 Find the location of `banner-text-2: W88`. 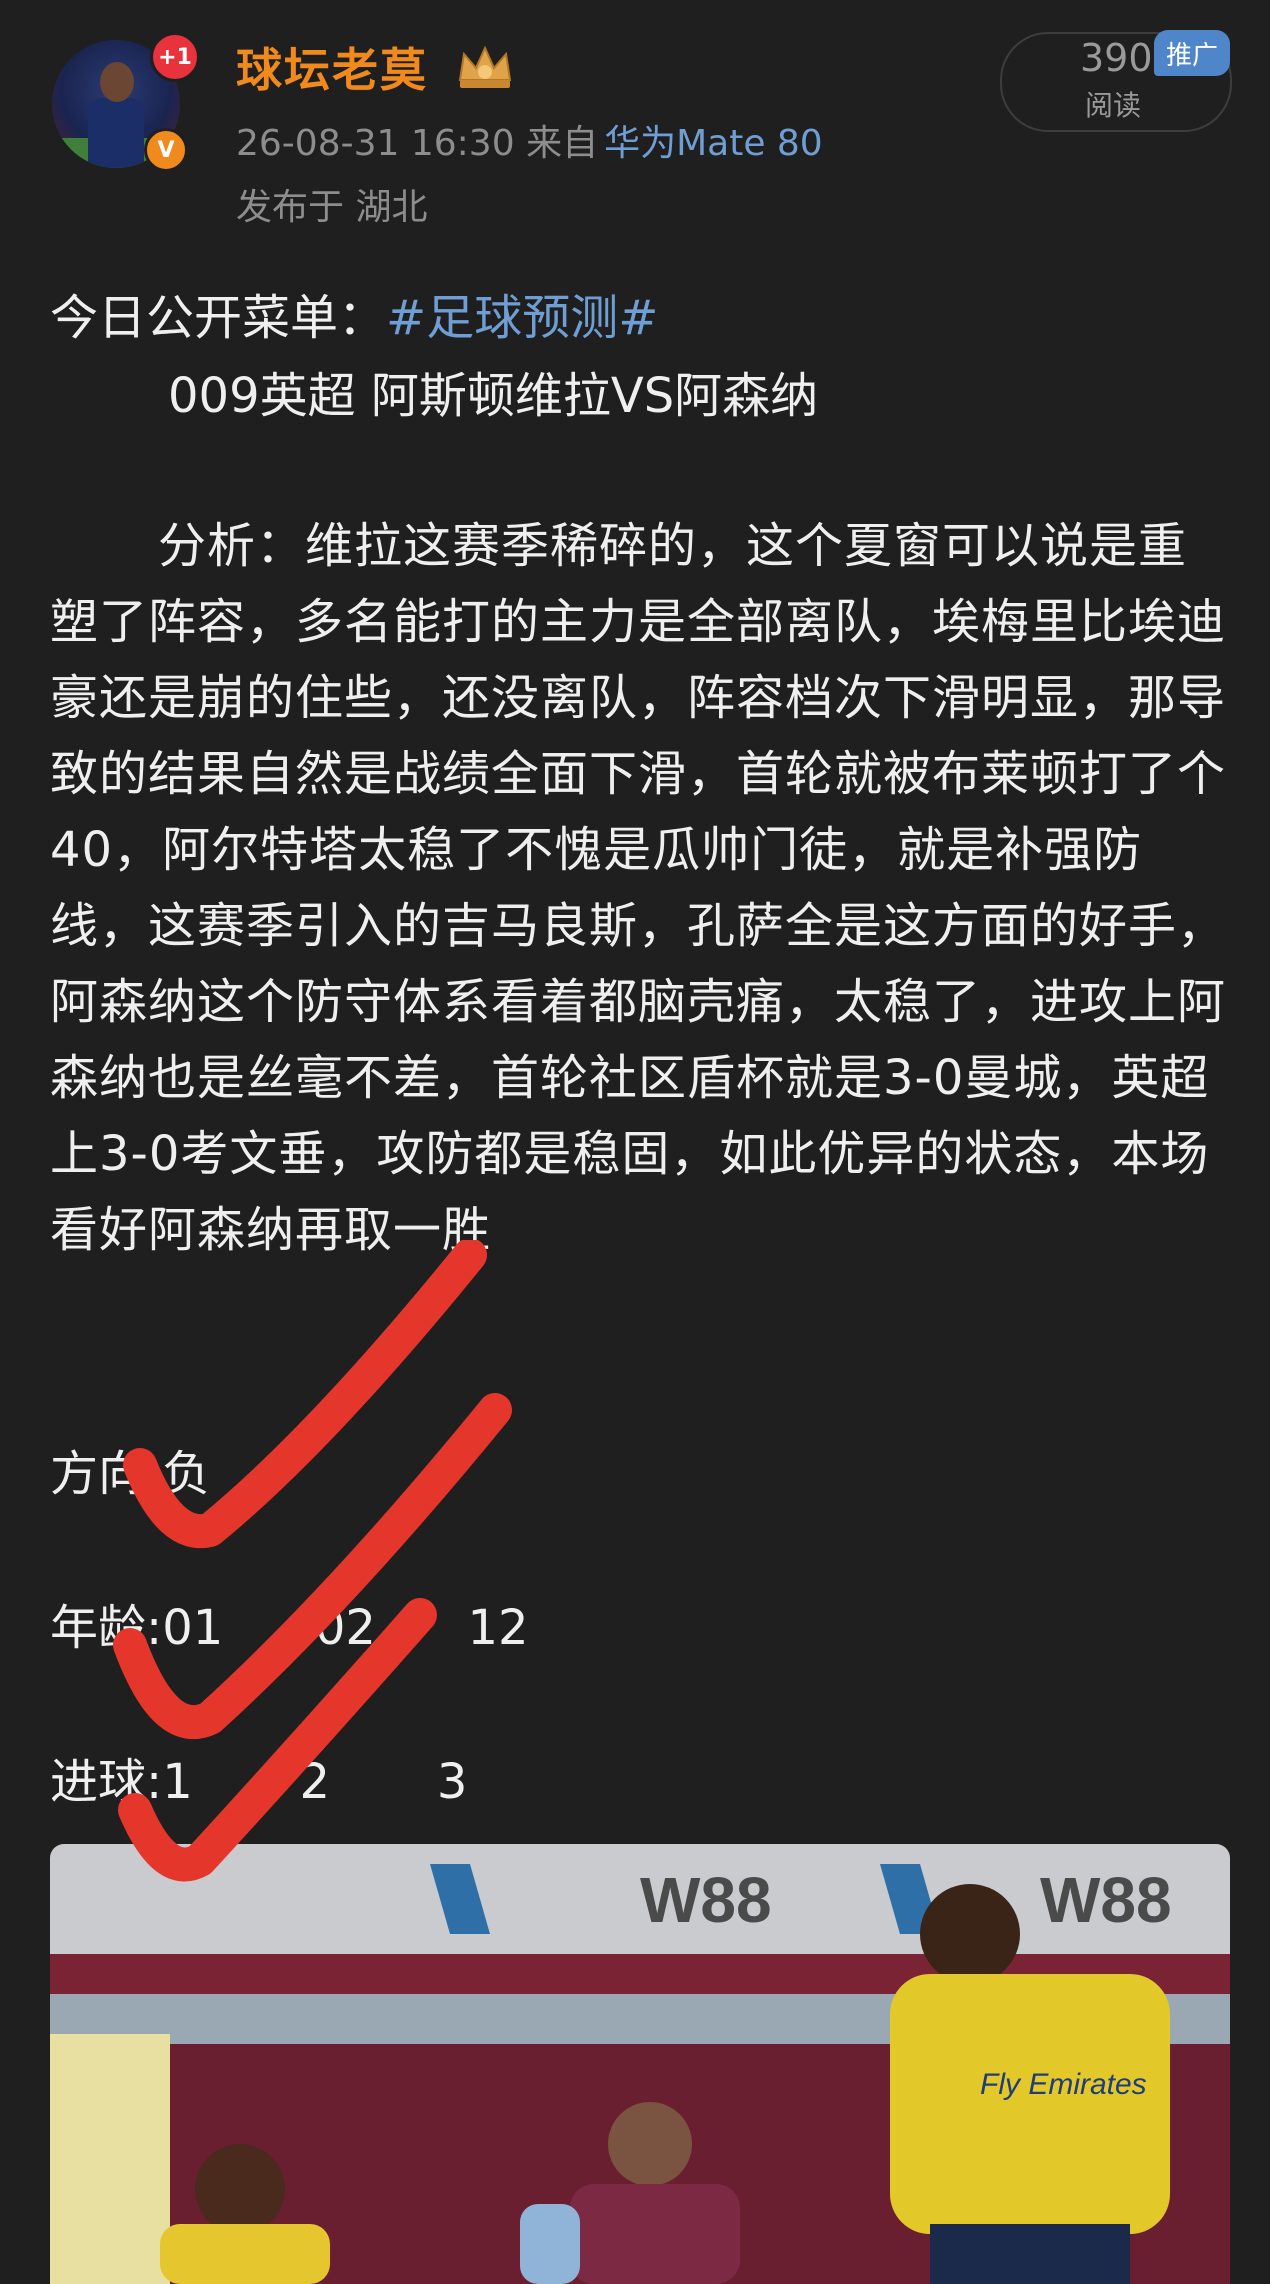

banner-text-2: W88 is located at coordinates (1106, 1900).